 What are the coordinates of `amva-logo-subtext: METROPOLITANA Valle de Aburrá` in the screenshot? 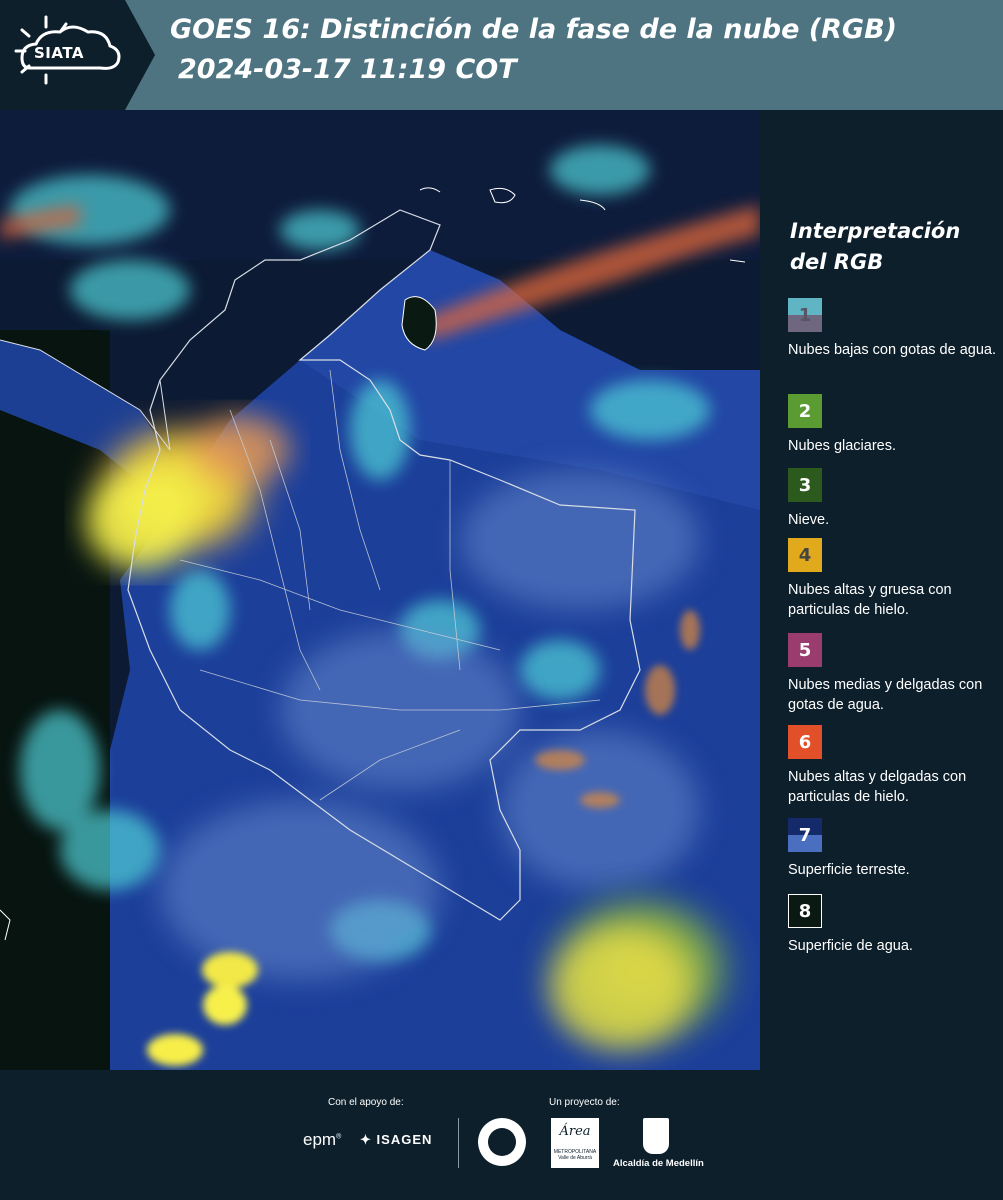 It's located at (575, 1155).